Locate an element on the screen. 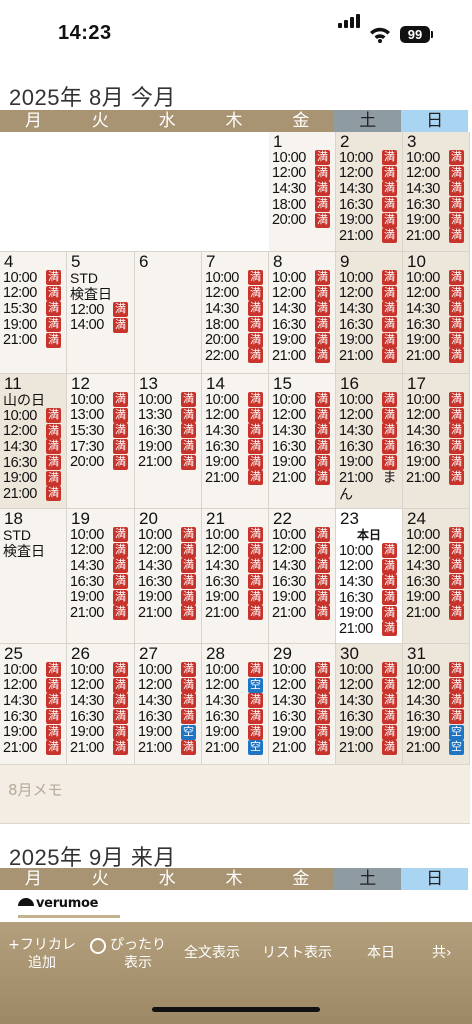 This screenshot has width=472, height=1024. calendar-day-cell: 24 10:00 満 12:00 満 14:30 満 16:30 満 19:00 満 21:00 満 is located at coordinates (436, 576).